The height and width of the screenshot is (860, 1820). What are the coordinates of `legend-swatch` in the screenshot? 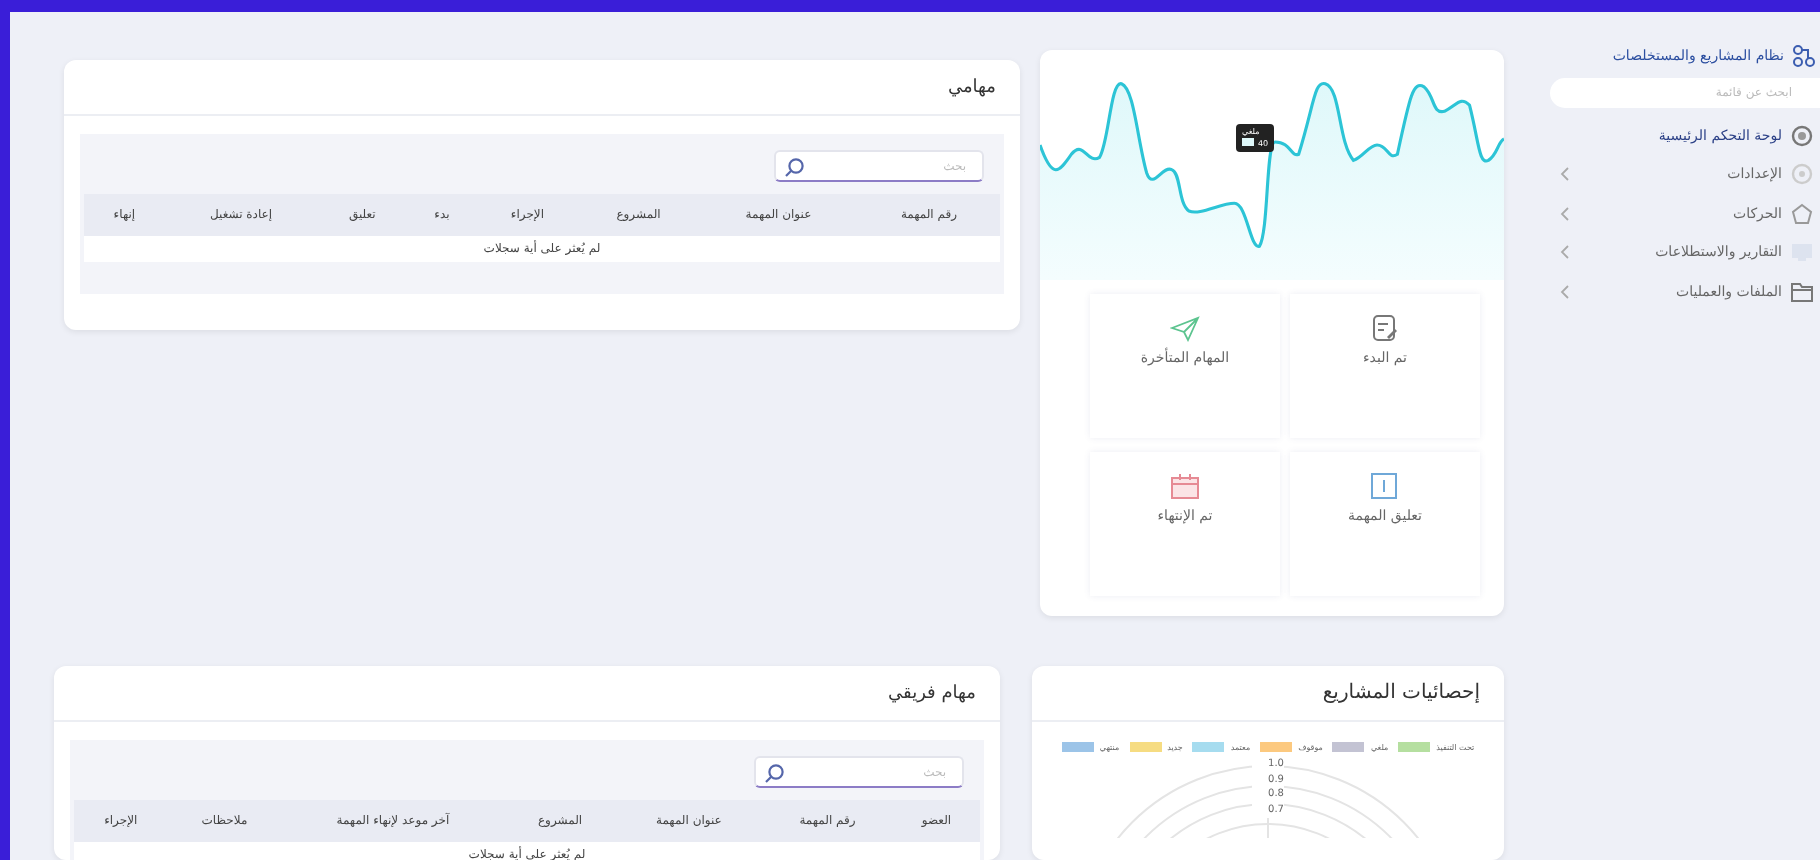 It's located at (1248, 142).